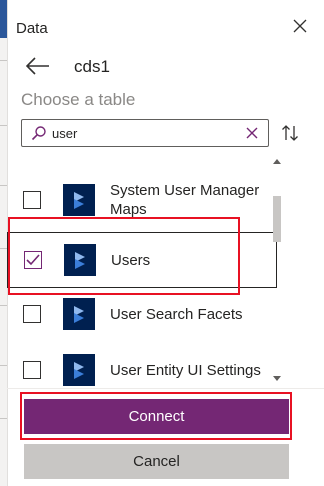 The height and width of the screenshot is (486, 324). I want to click on sort-icon, so click(290, 133).